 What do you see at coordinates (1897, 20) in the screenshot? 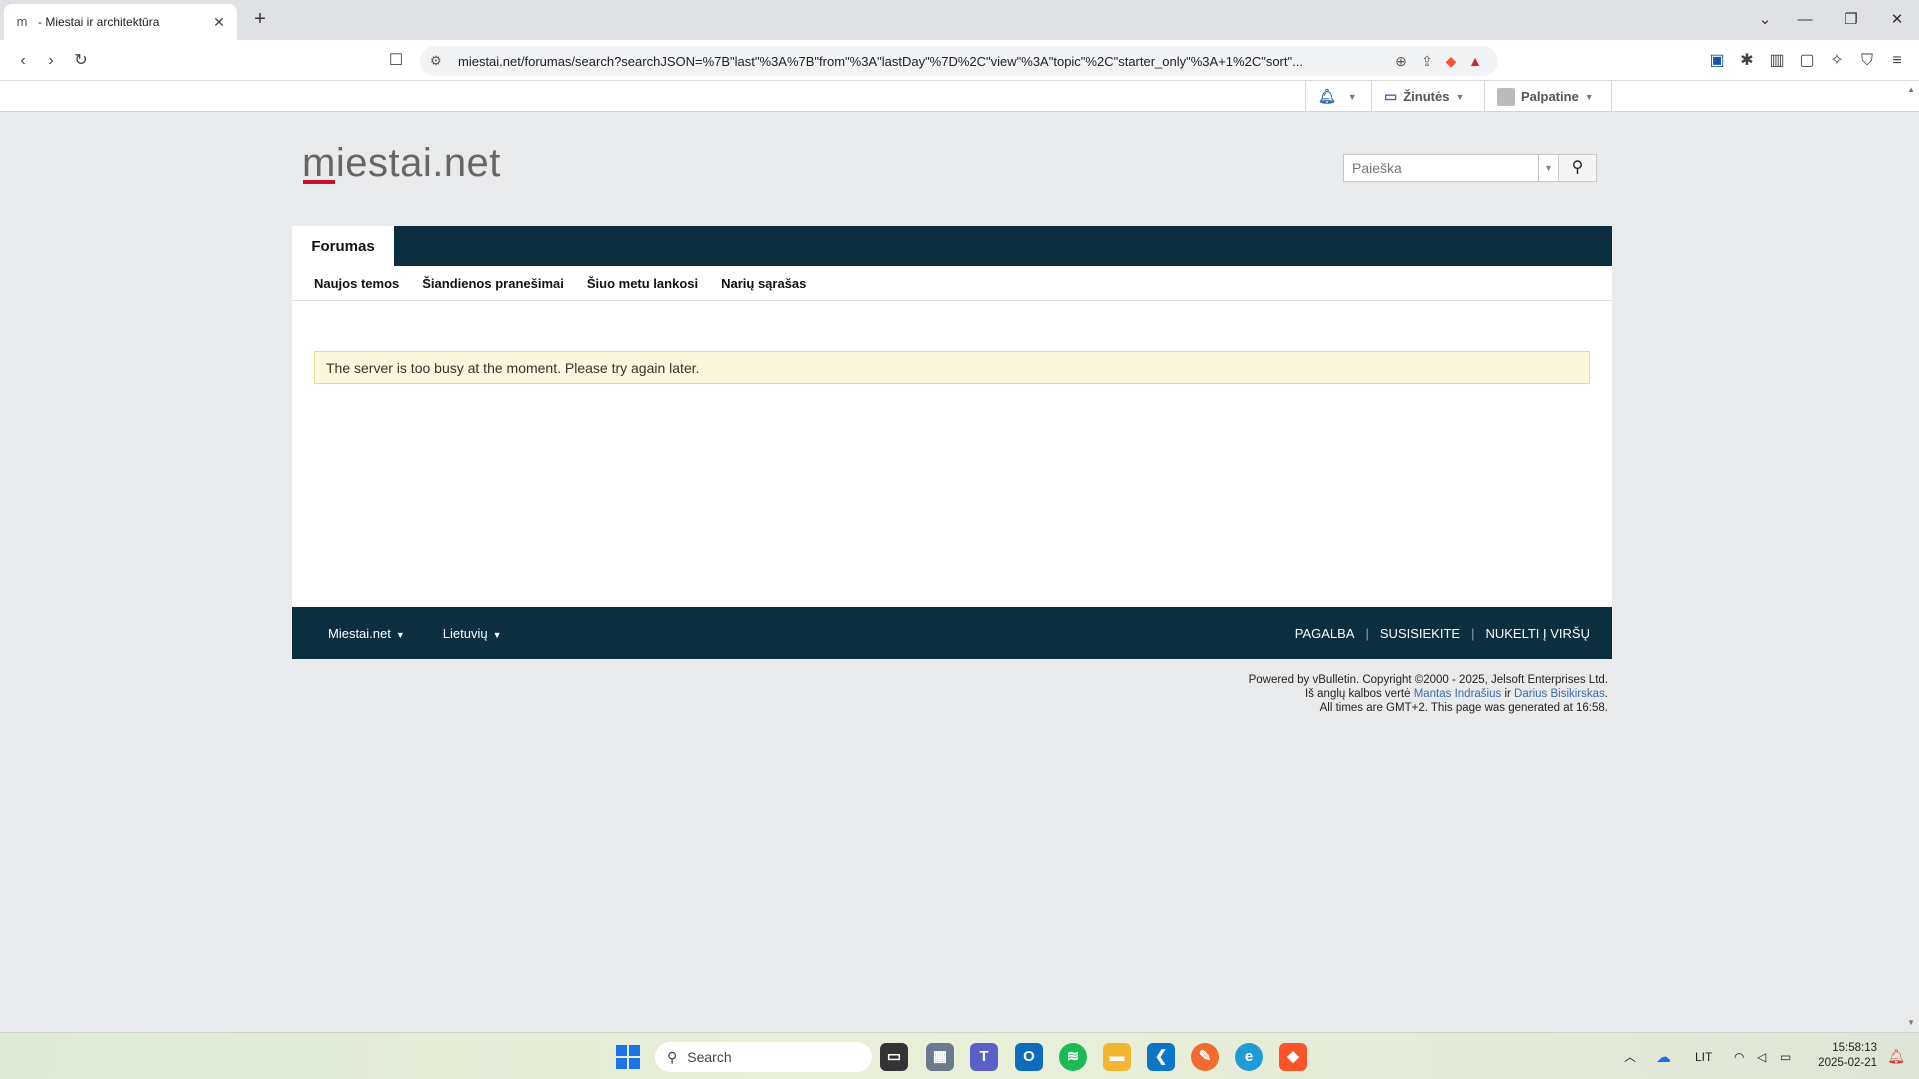
I see `close-window-button: ✕` at bounding box center [1897, 20].